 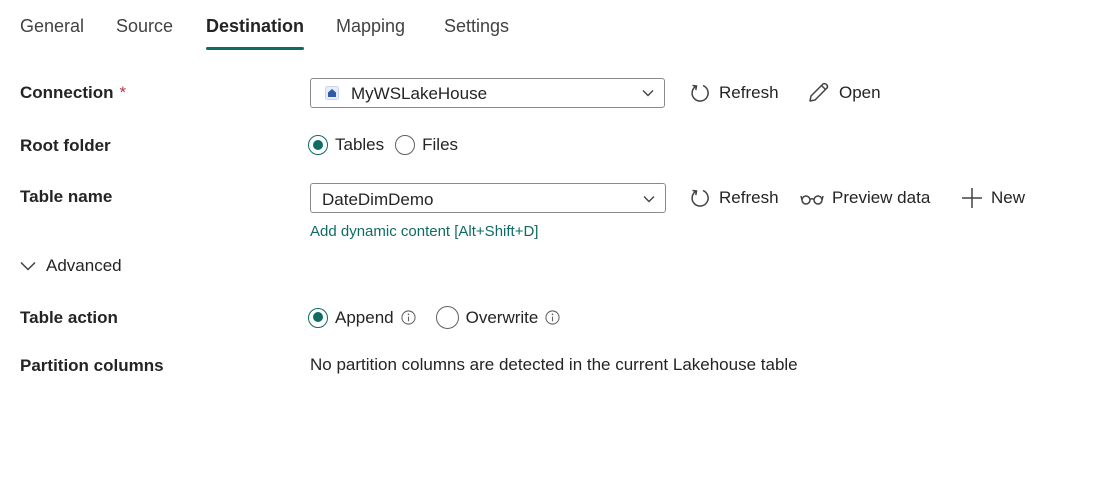 What do you see at coordinates (476, 26) in the screenshot?
I see `tab-settings: Settings` at bounding box center [476, 26].